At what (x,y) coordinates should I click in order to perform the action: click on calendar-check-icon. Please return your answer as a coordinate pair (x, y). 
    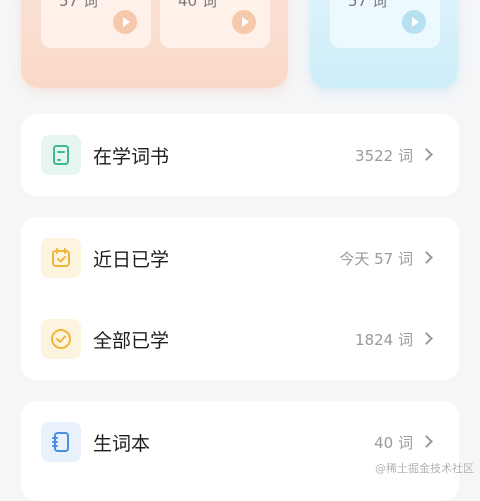
    Looking at the image, I should click on (61, 258).